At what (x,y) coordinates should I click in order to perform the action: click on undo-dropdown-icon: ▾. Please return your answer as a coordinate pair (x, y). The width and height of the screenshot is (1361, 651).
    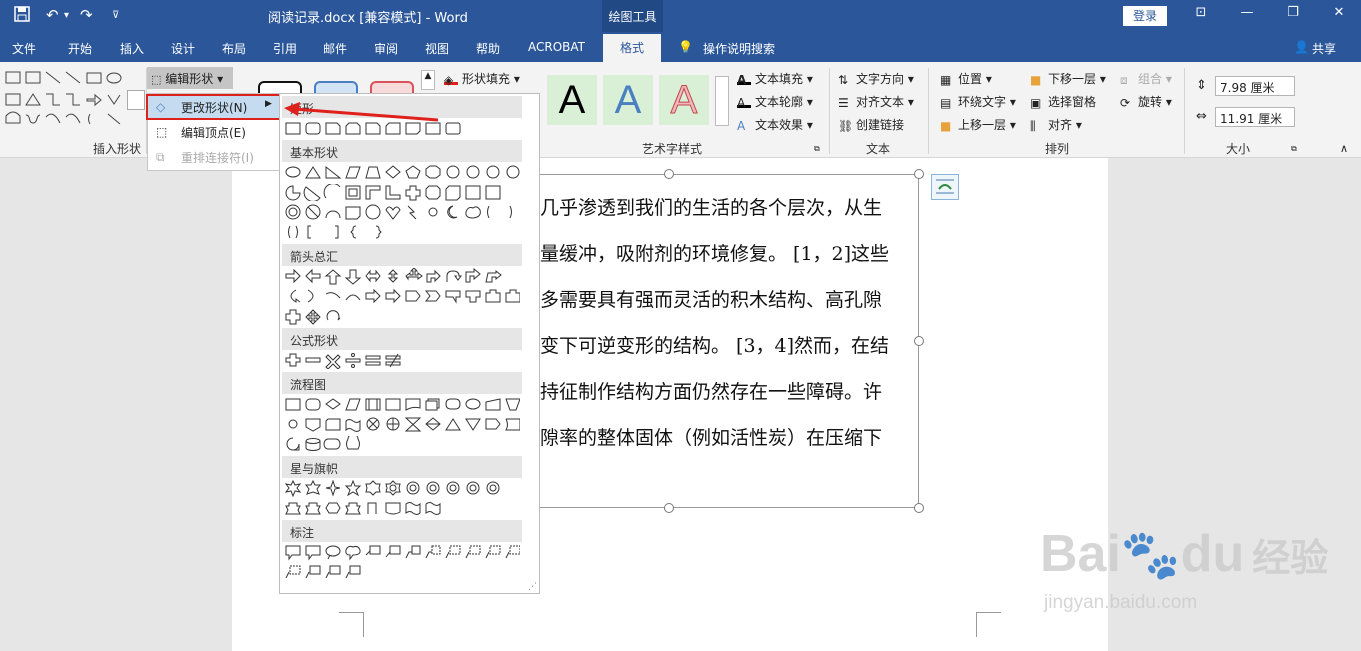
    Looking at the image, I should click on (66, 15).